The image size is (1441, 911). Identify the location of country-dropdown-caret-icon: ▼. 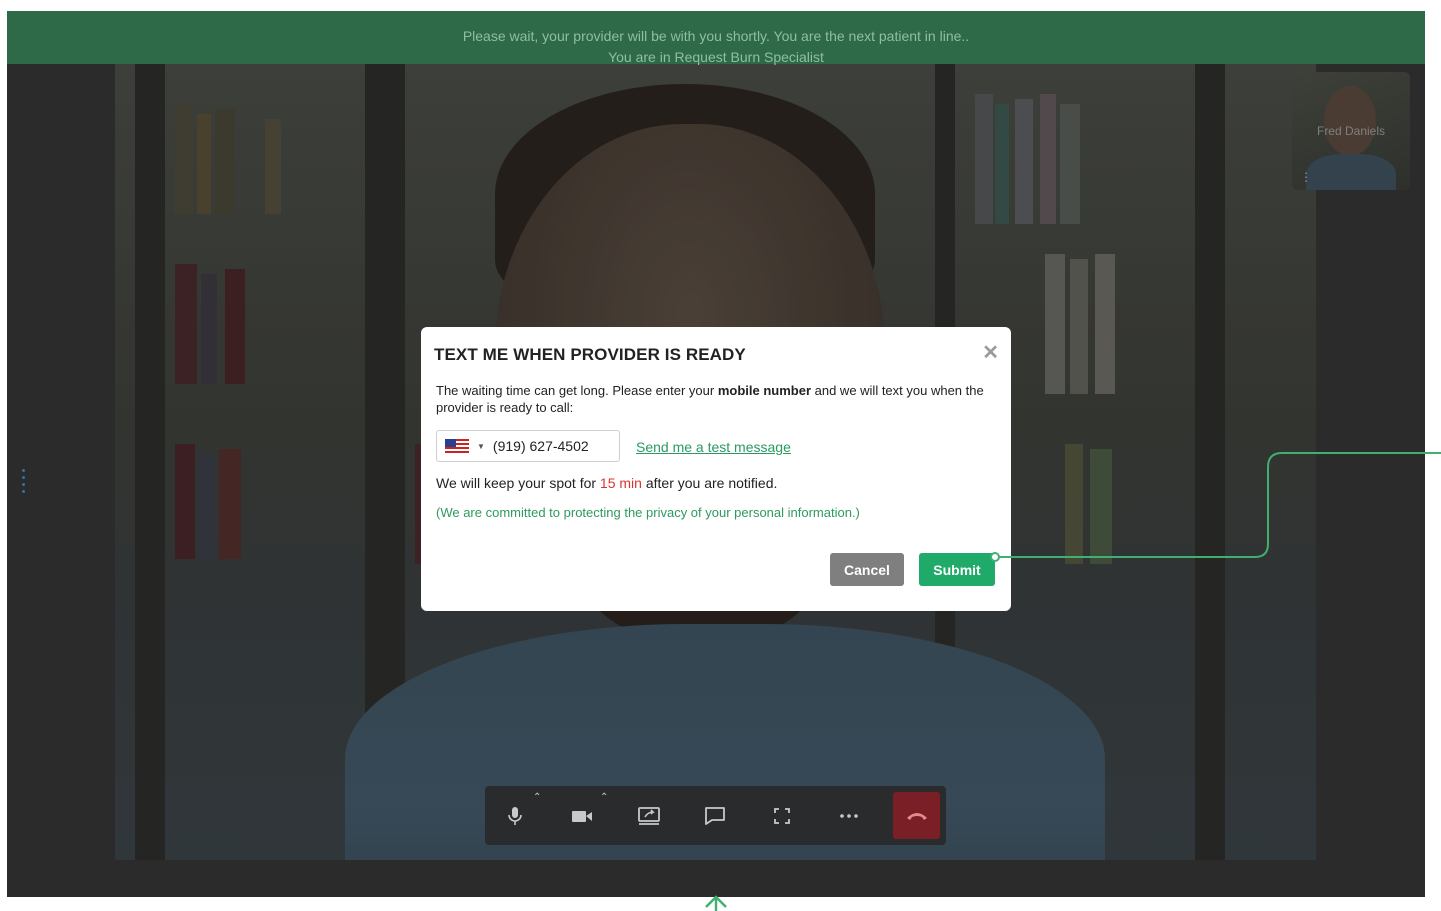
(481, 446).